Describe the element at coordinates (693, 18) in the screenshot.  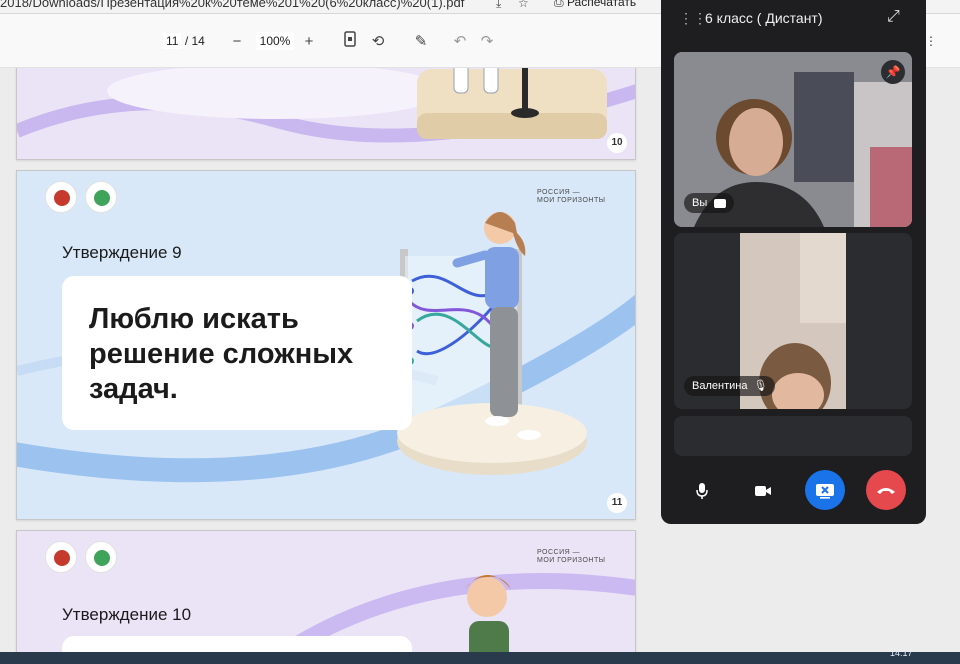
I see `drag-handle-icon: ⋮⋮` at that location.